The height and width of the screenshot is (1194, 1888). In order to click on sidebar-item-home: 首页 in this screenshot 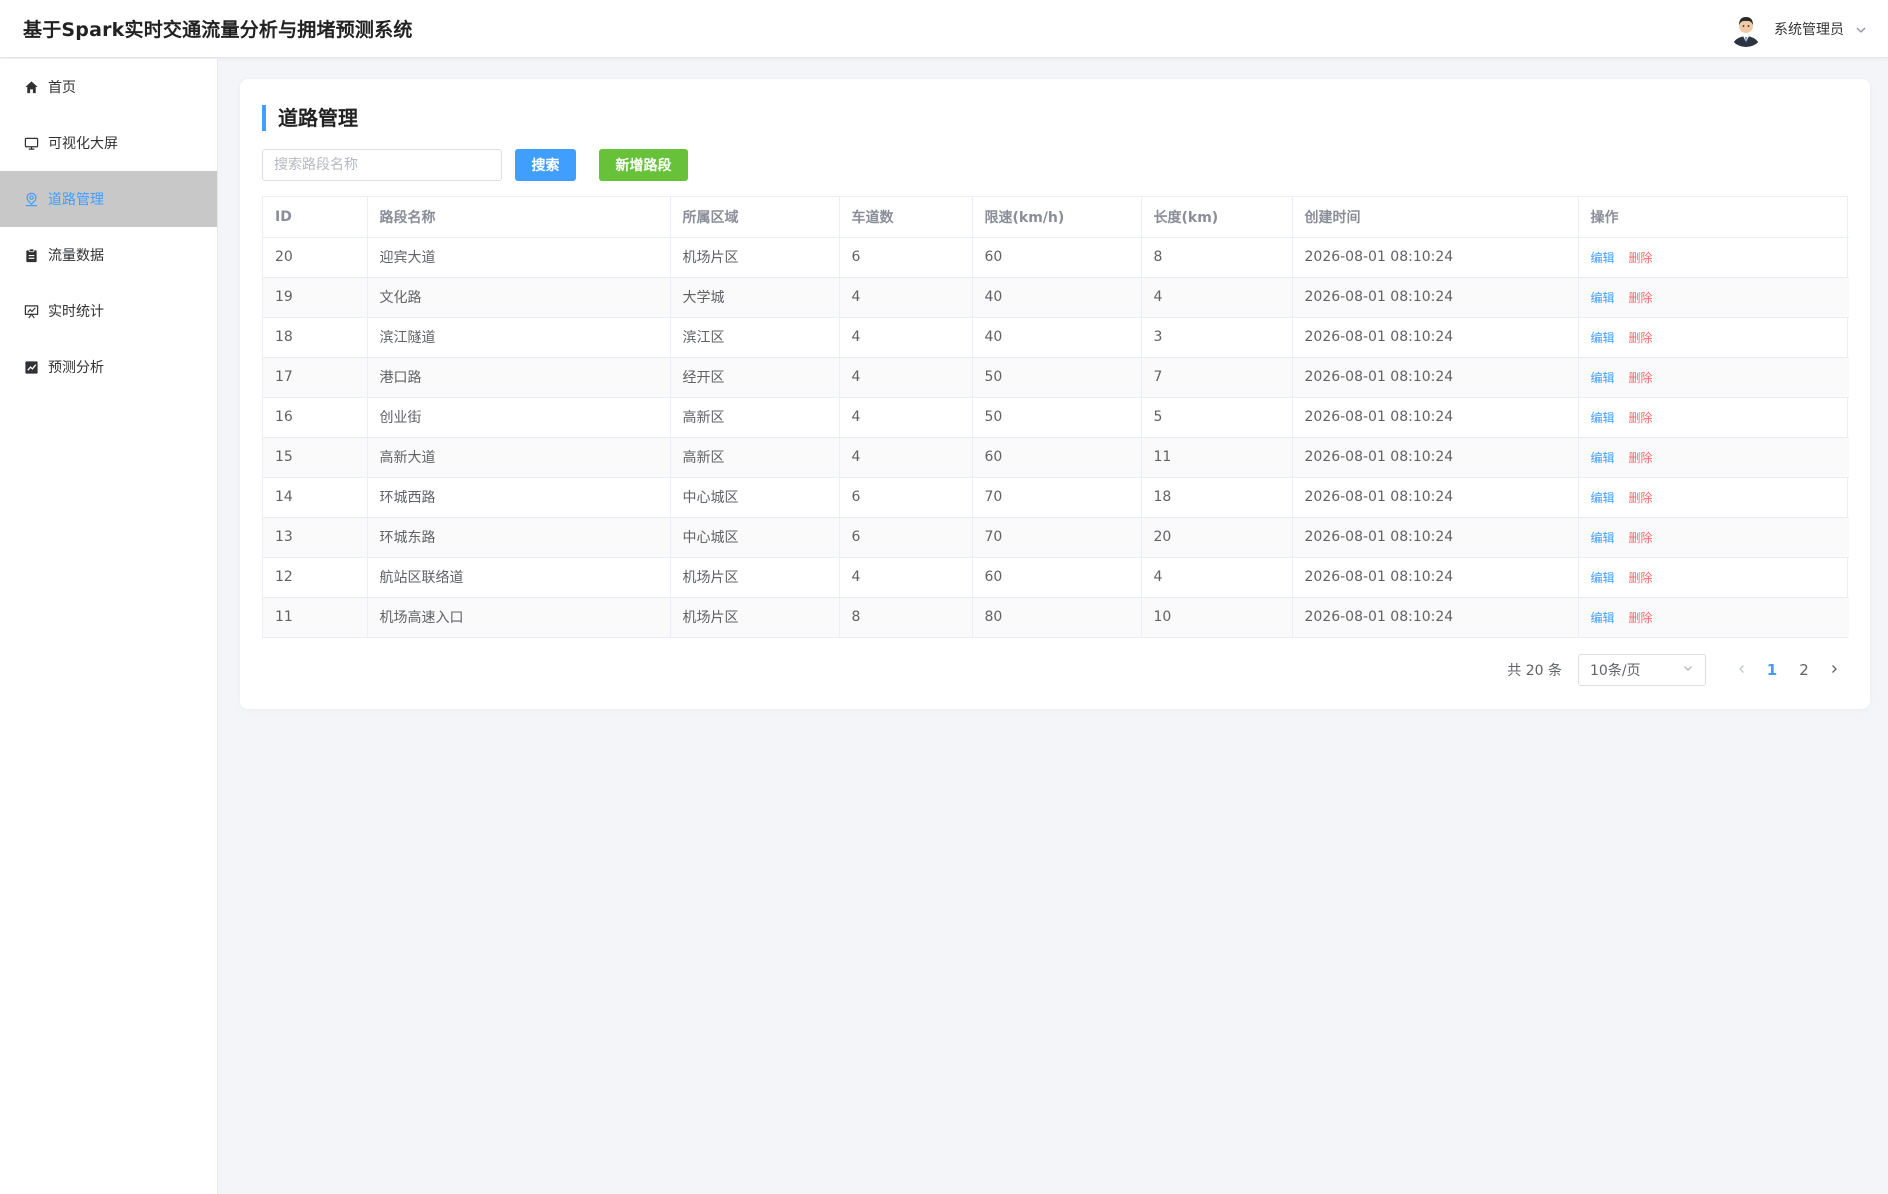, I will do `click(108, 87)`.